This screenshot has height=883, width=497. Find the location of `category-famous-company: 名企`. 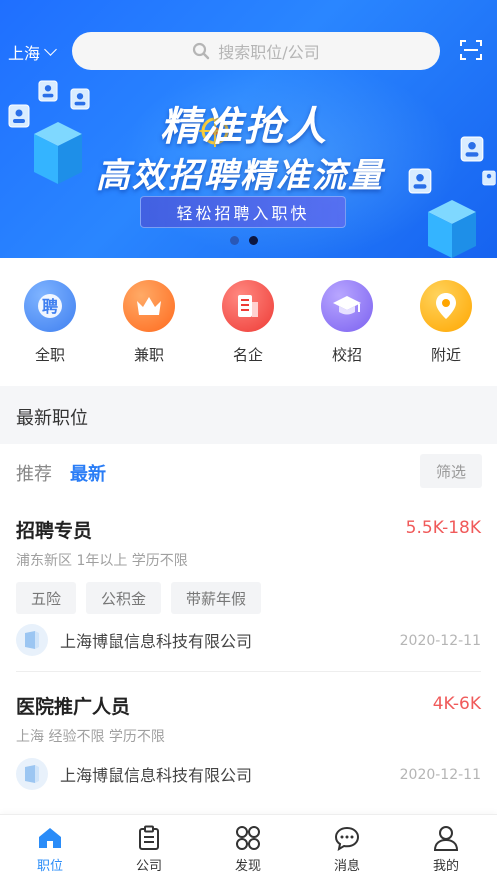

category-famous-company: 名企 is located at coordinates (248, 322).